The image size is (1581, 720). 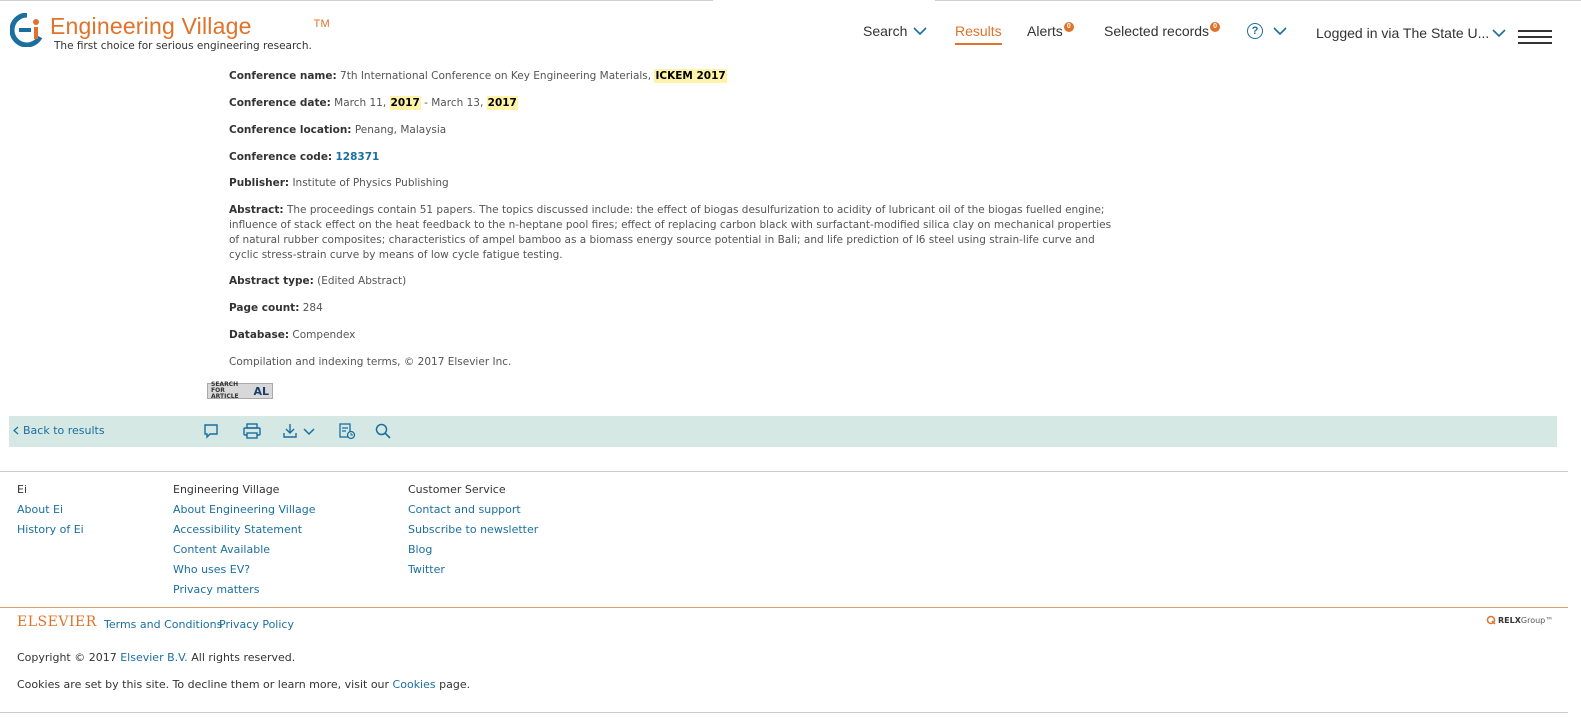 I want to click on header-gap, so click(x=824, y=1).